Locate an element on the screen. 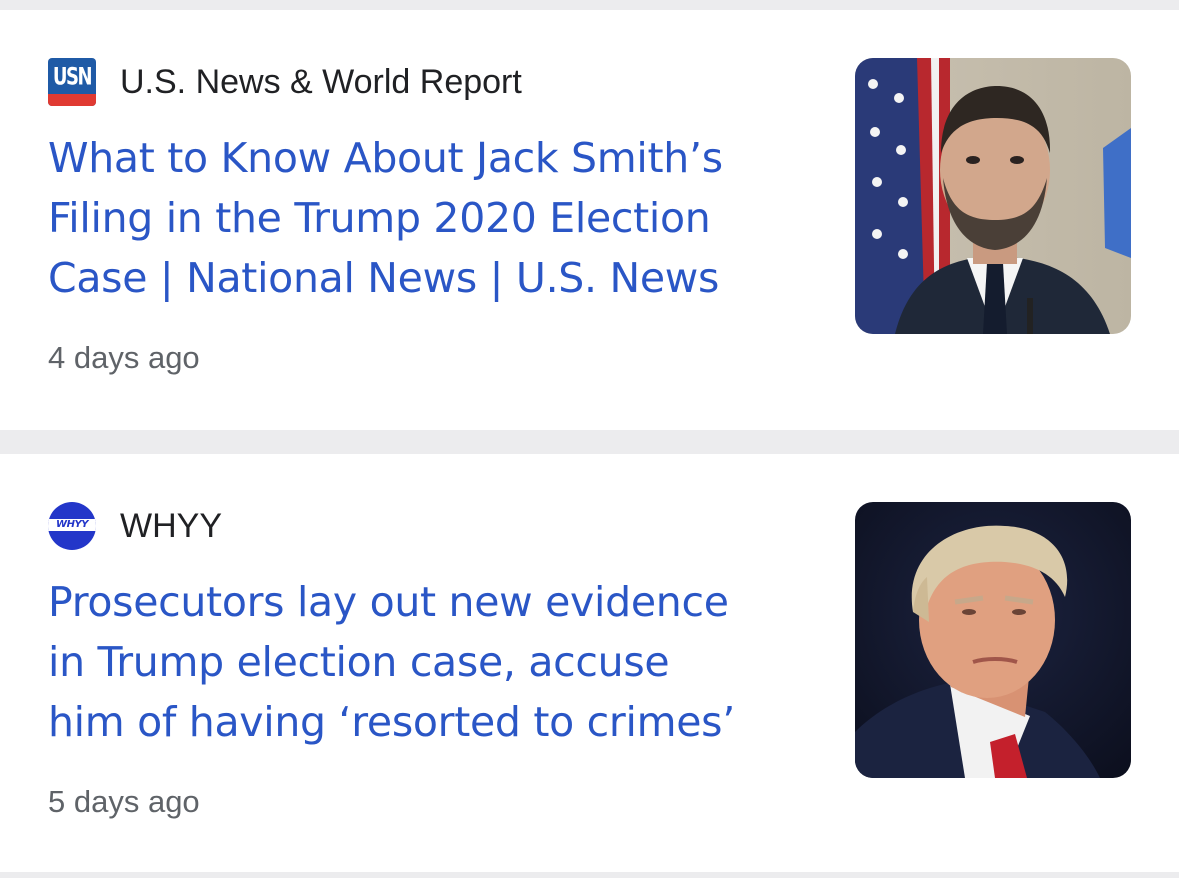 The image size is (1179, 878). source-name: U.S. News & World Report is located at coordinates (321, 82).